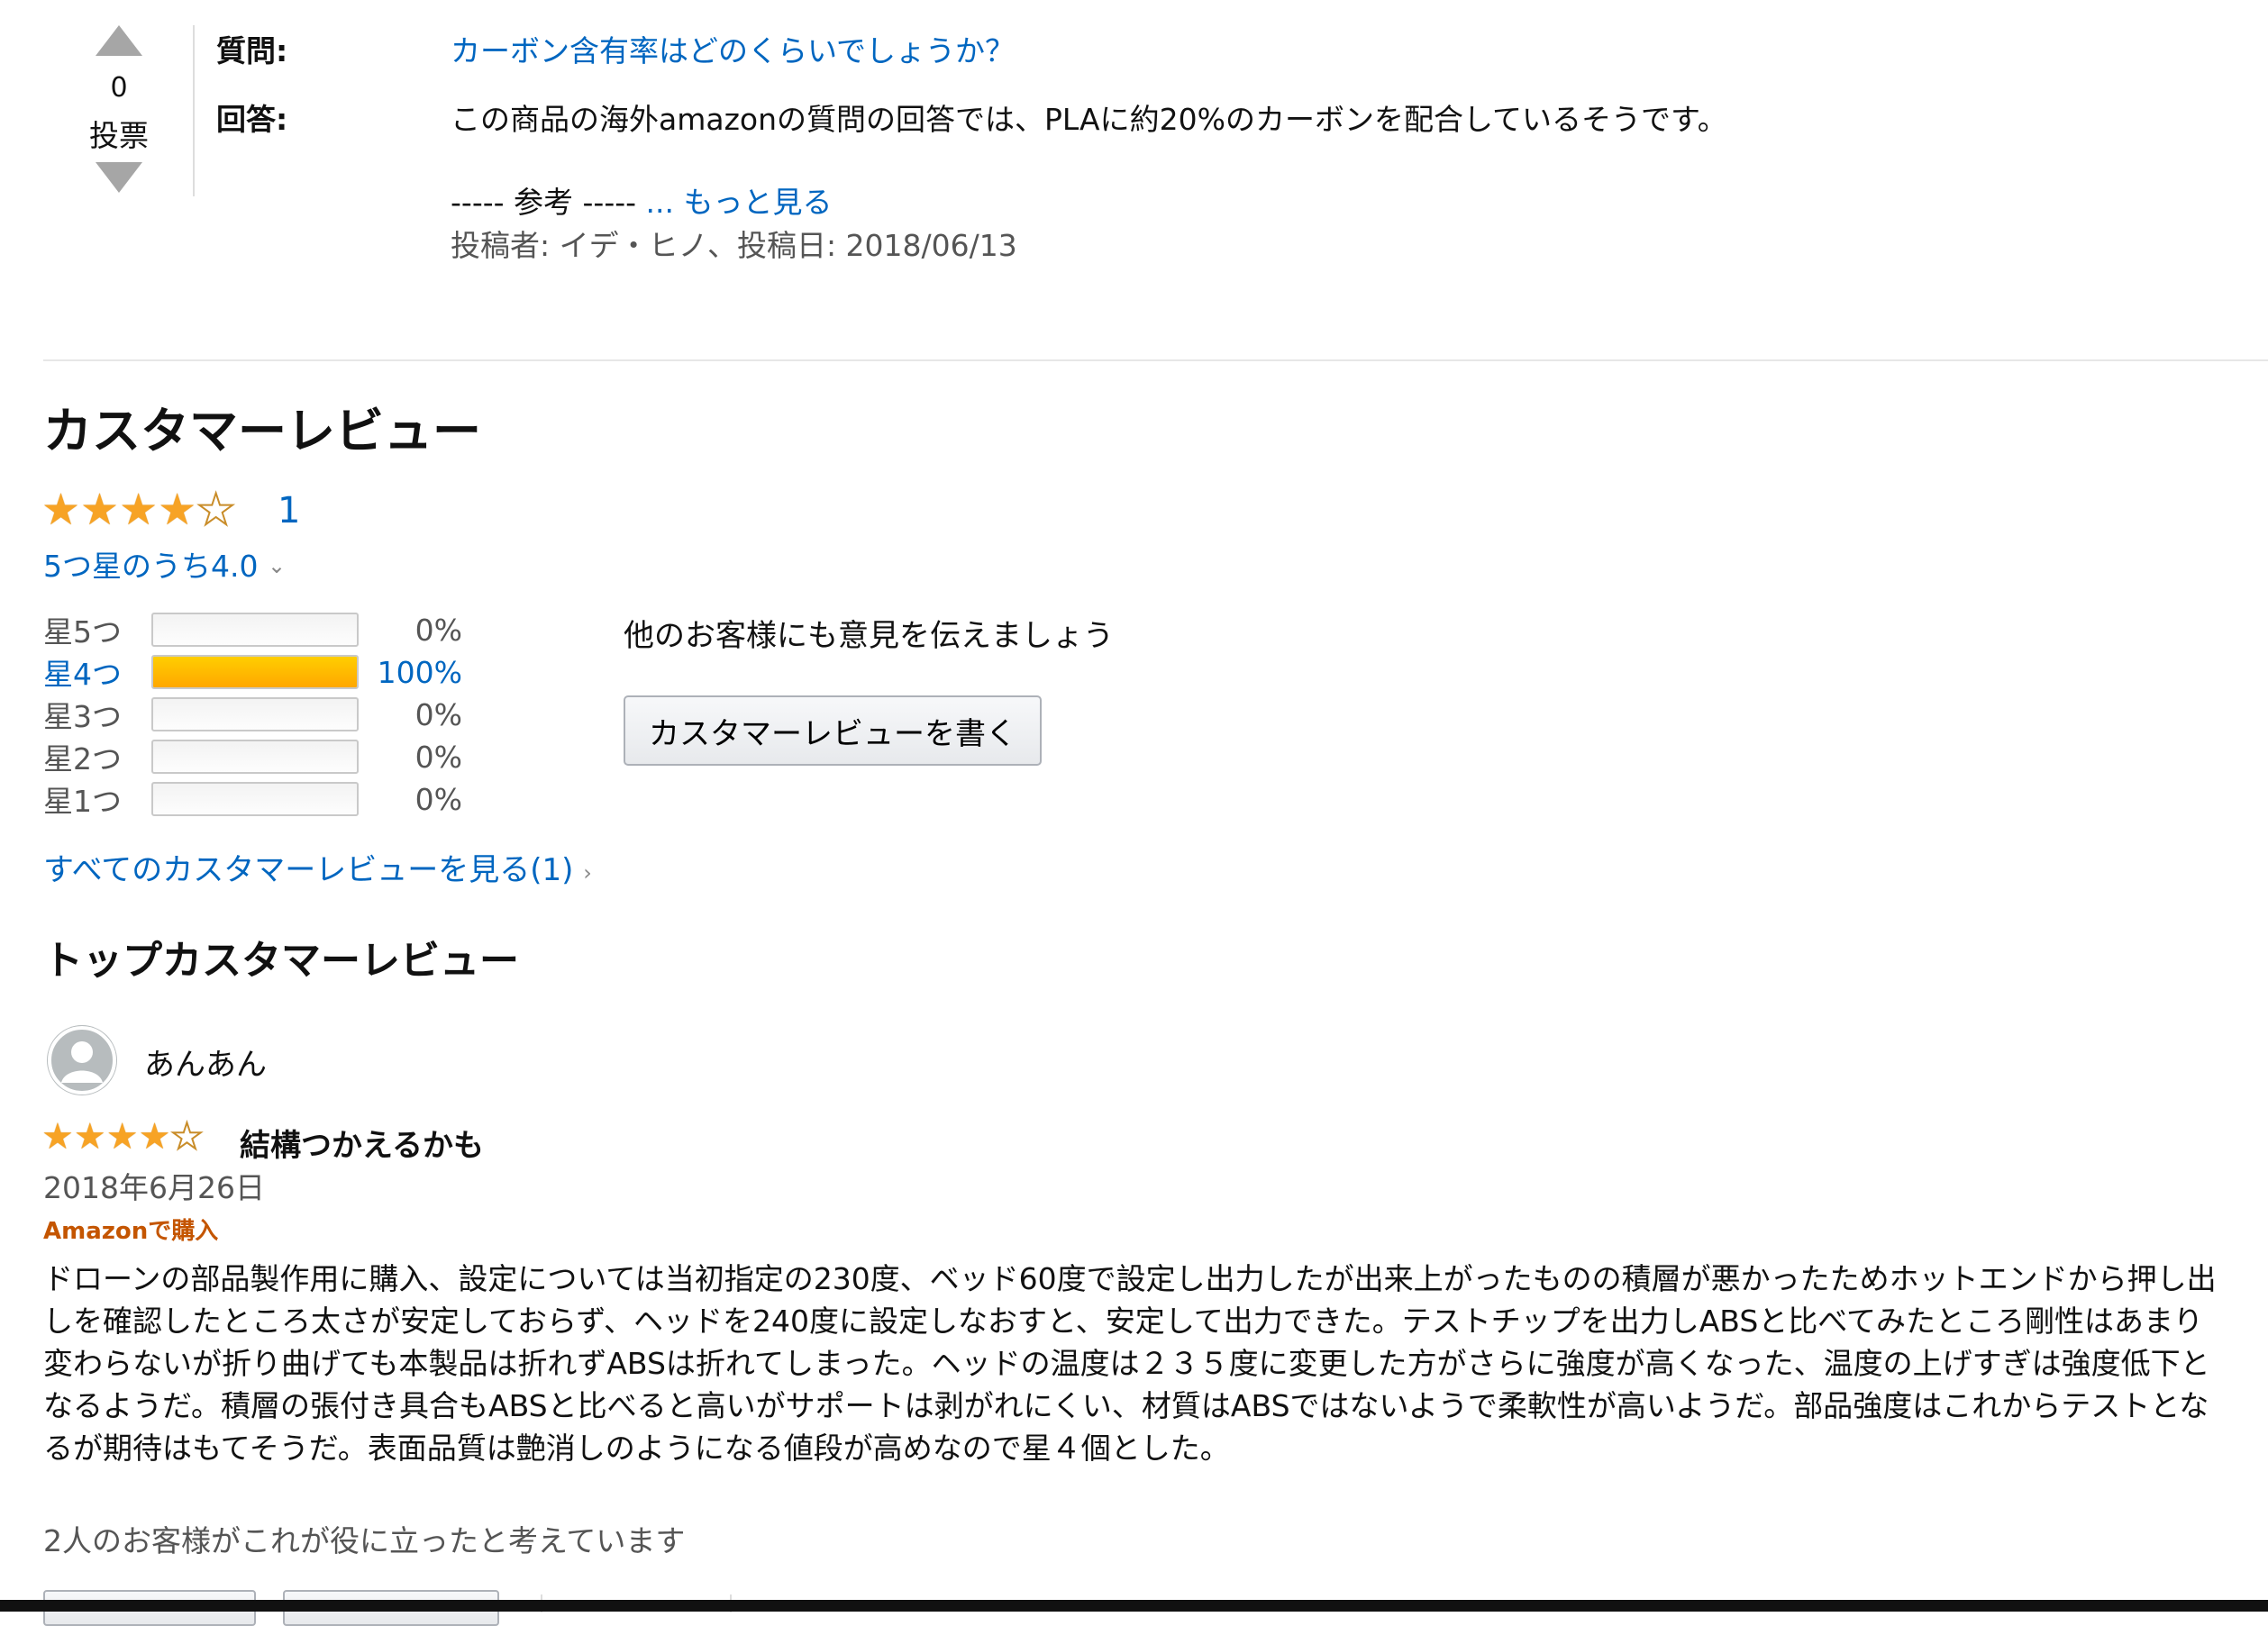 The width and height of the screenshot is (2268, 1626). I want to click on histogram-row-2: 星2つ 0%, so click(252, 758).